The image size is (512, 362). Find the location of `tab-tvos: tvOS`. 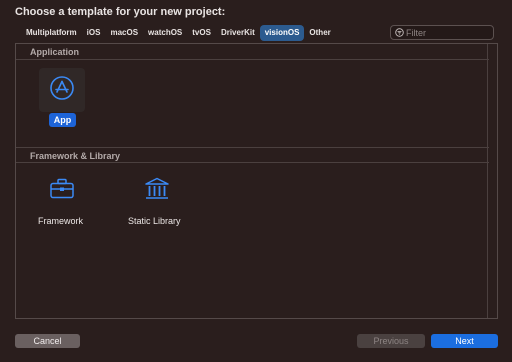

tab-tvos: tvOS is located at coordinates (201, 33).